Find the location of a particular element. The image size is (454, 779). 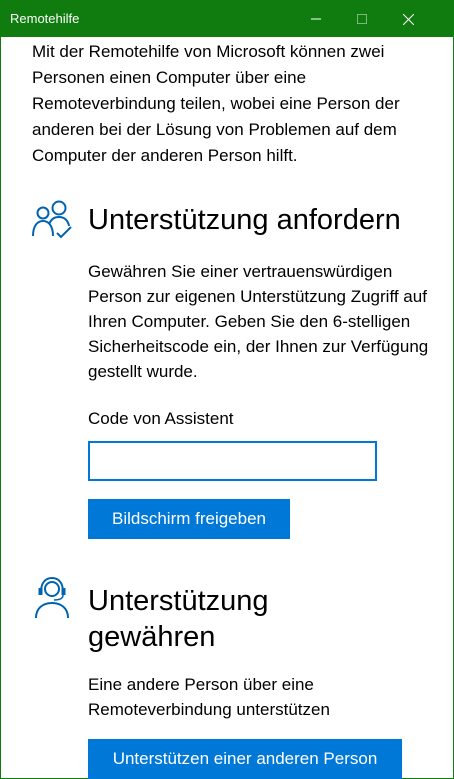

help-someone-button: Unterstützen einer anderen Person is located at coordinates (245, 759).